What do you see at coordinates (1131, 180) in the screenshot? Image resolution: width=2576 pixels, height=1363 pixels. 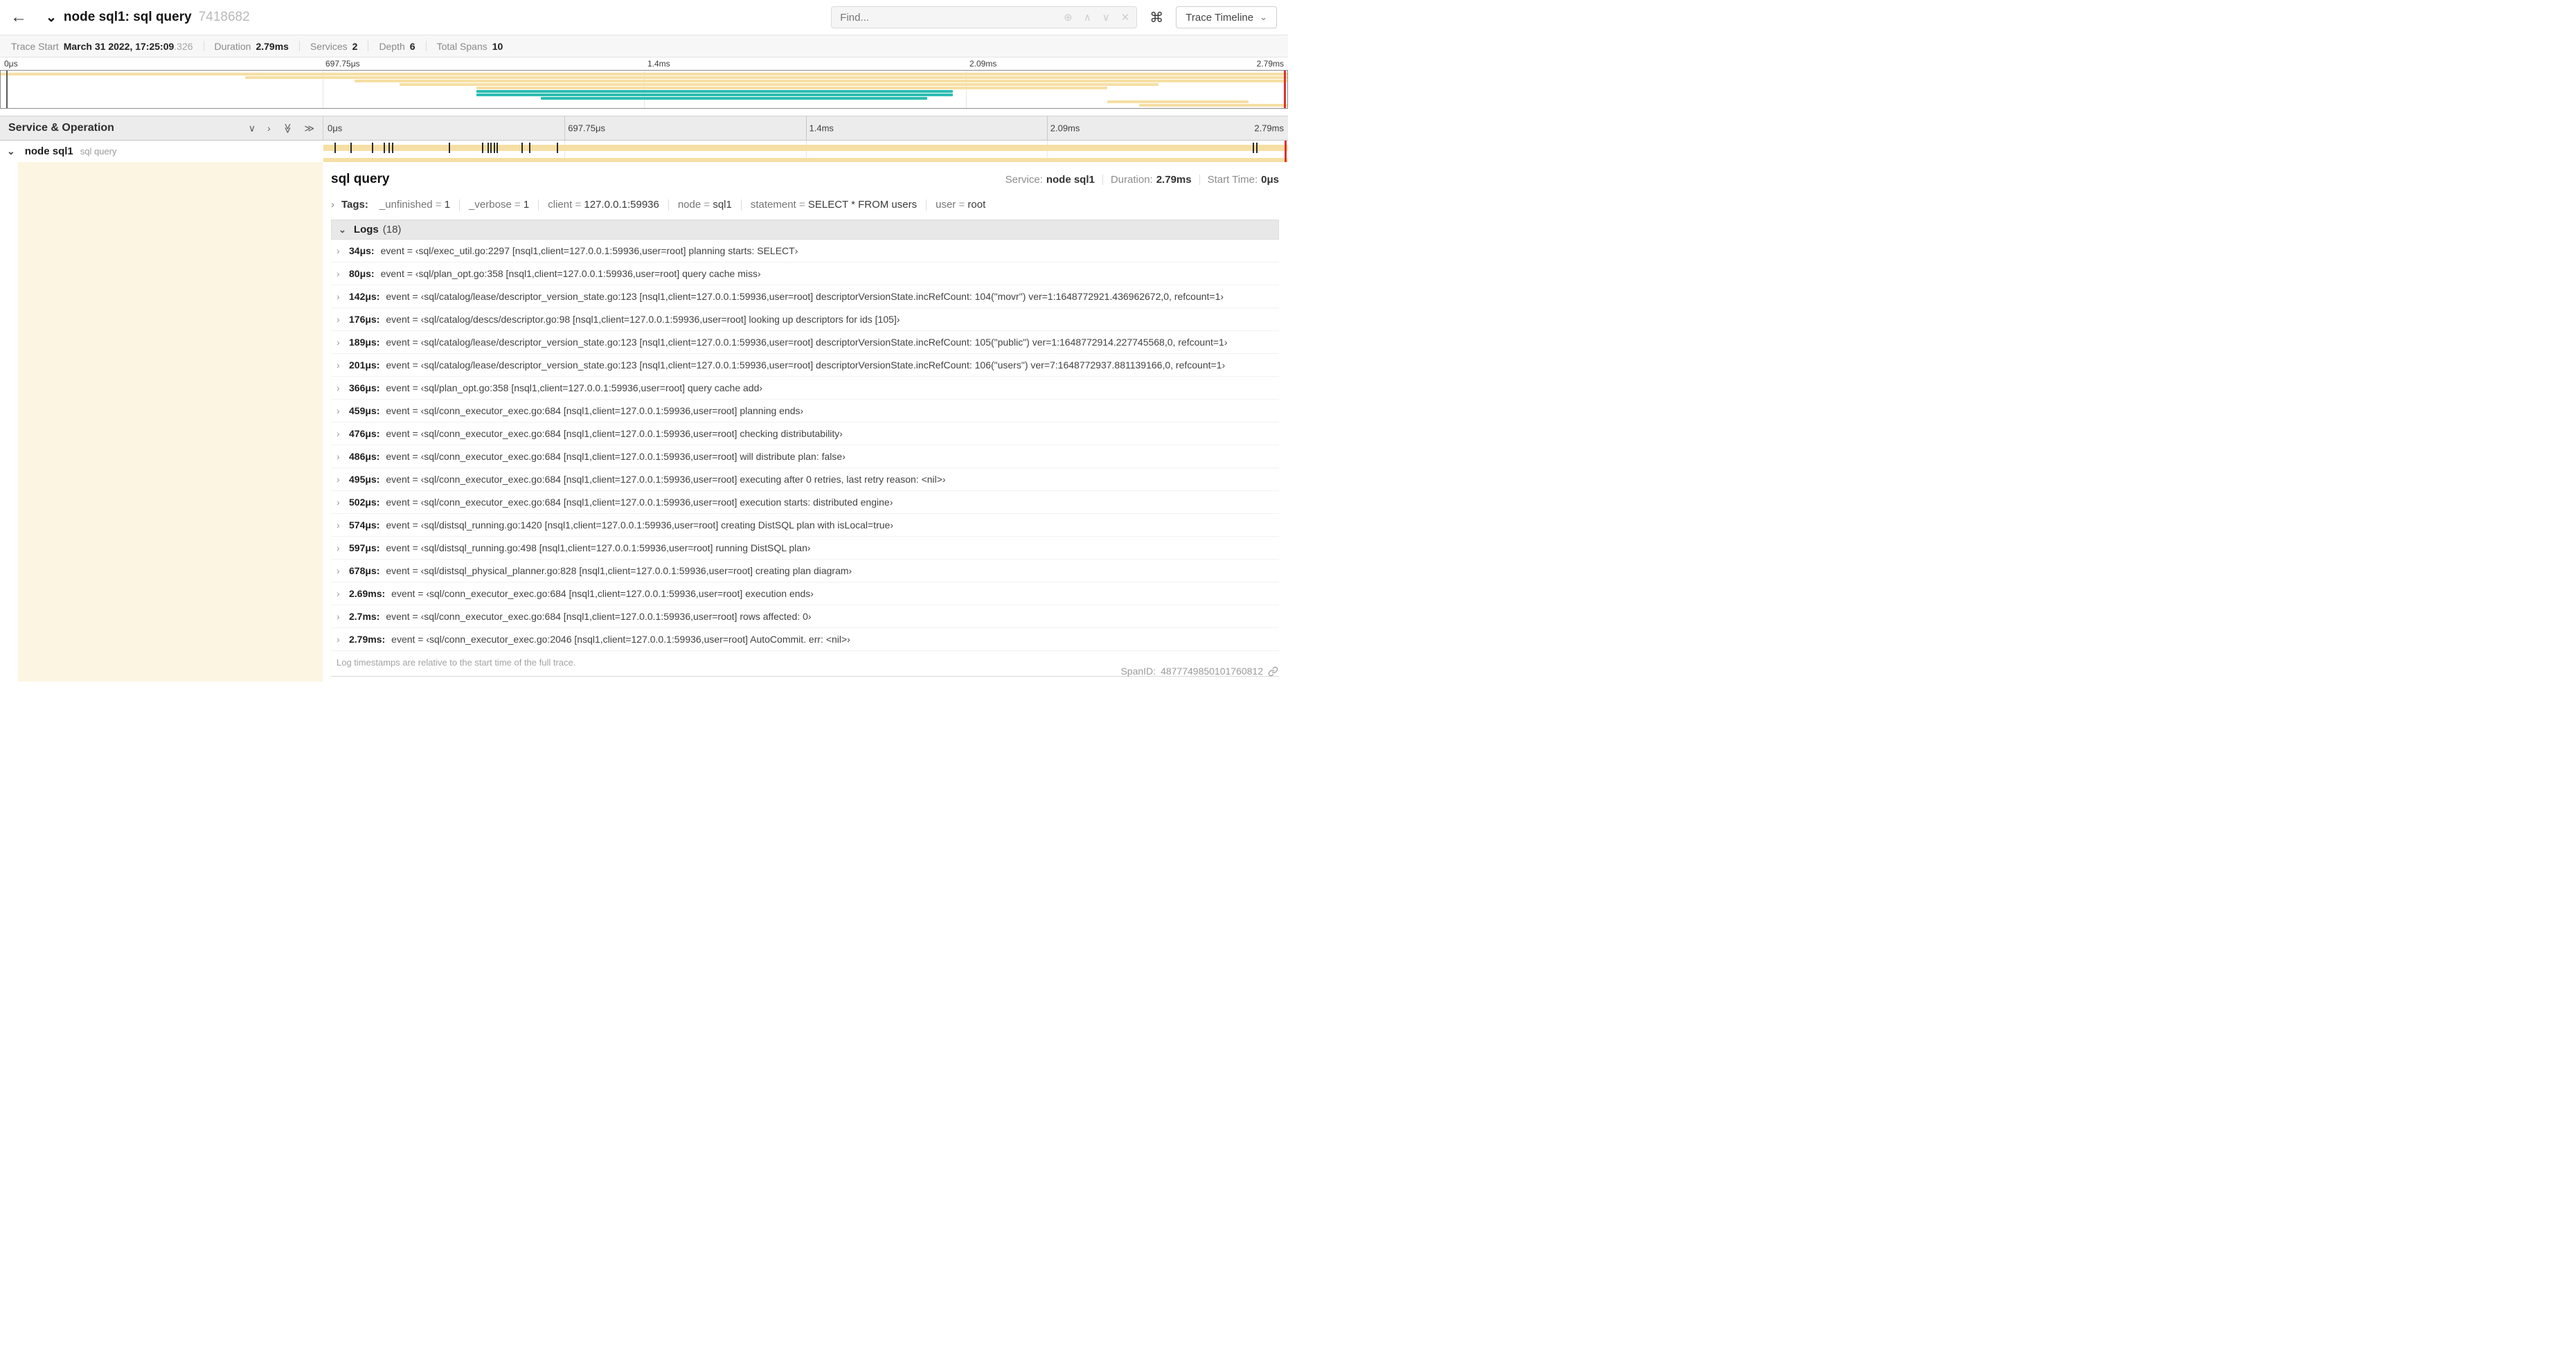 I see `meta-label: Duration:` at bounding box center [1131, 180].